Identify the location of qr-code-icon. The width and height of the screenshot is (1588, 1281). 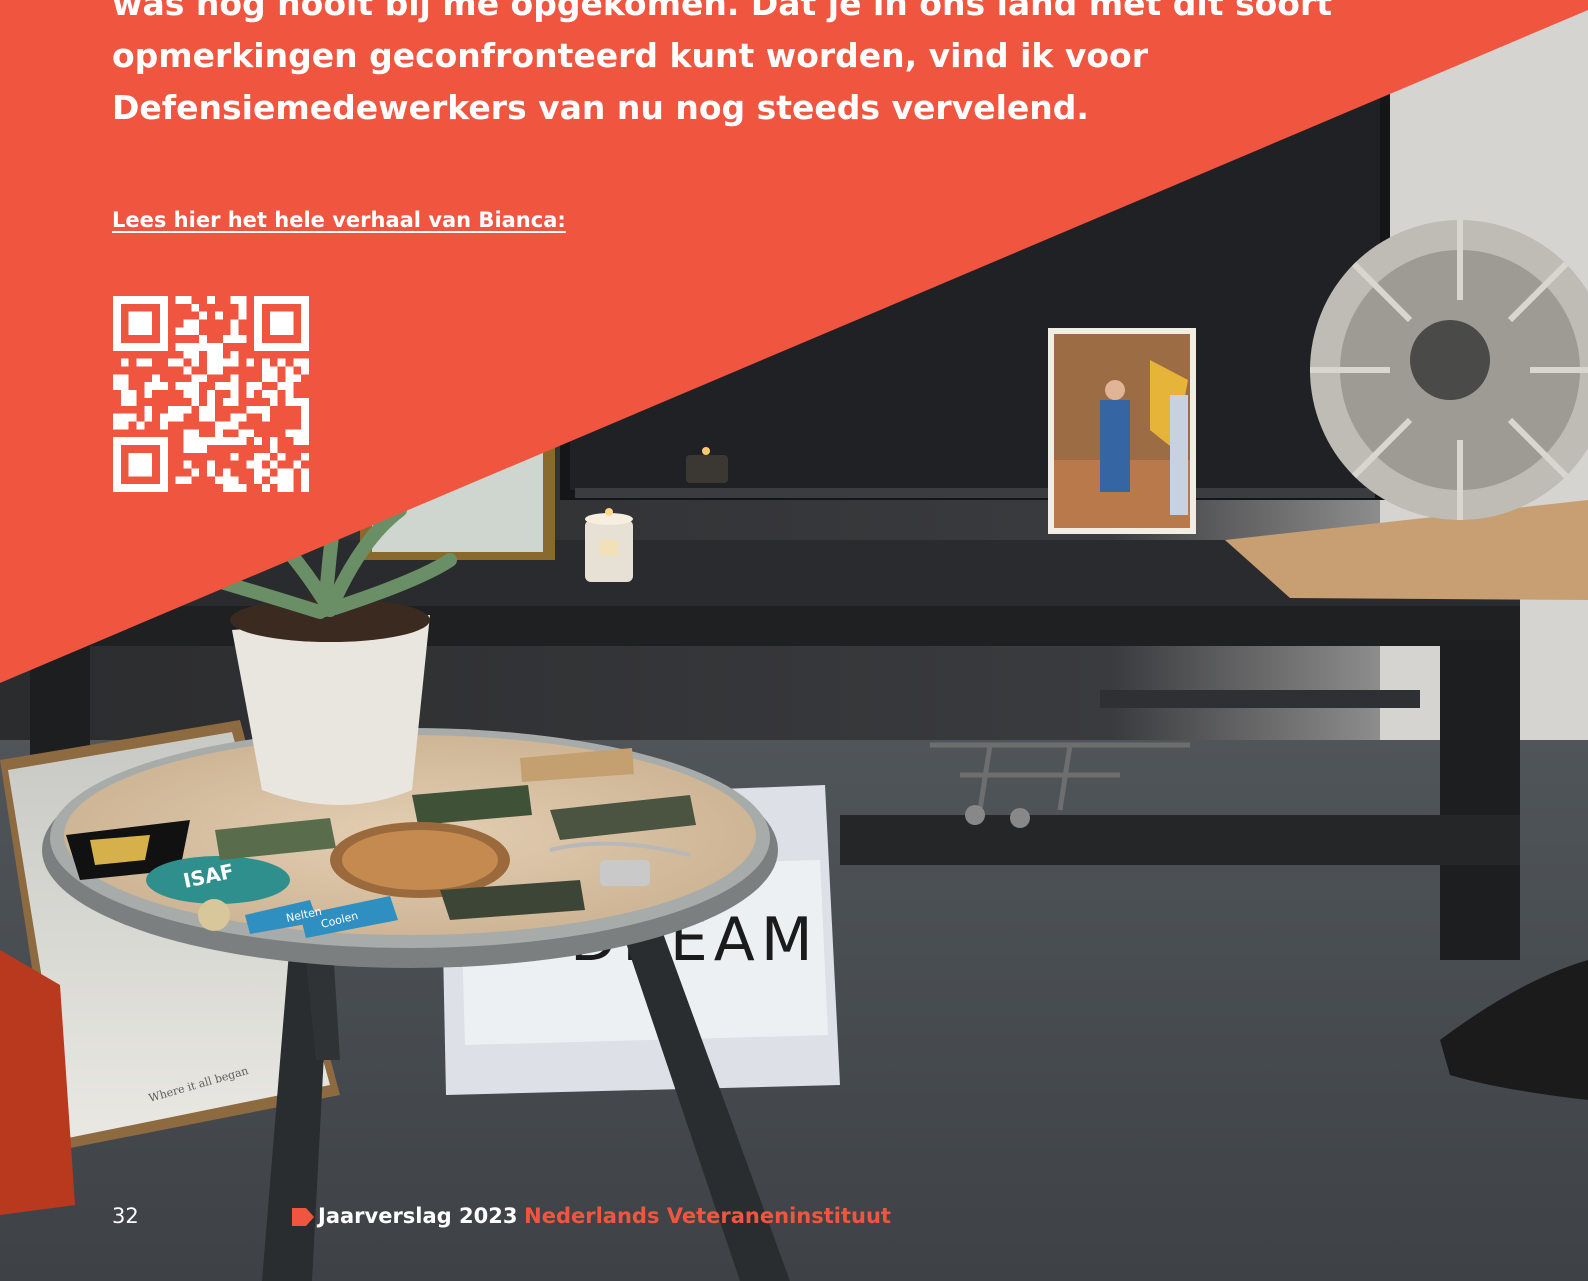
(211, 394).